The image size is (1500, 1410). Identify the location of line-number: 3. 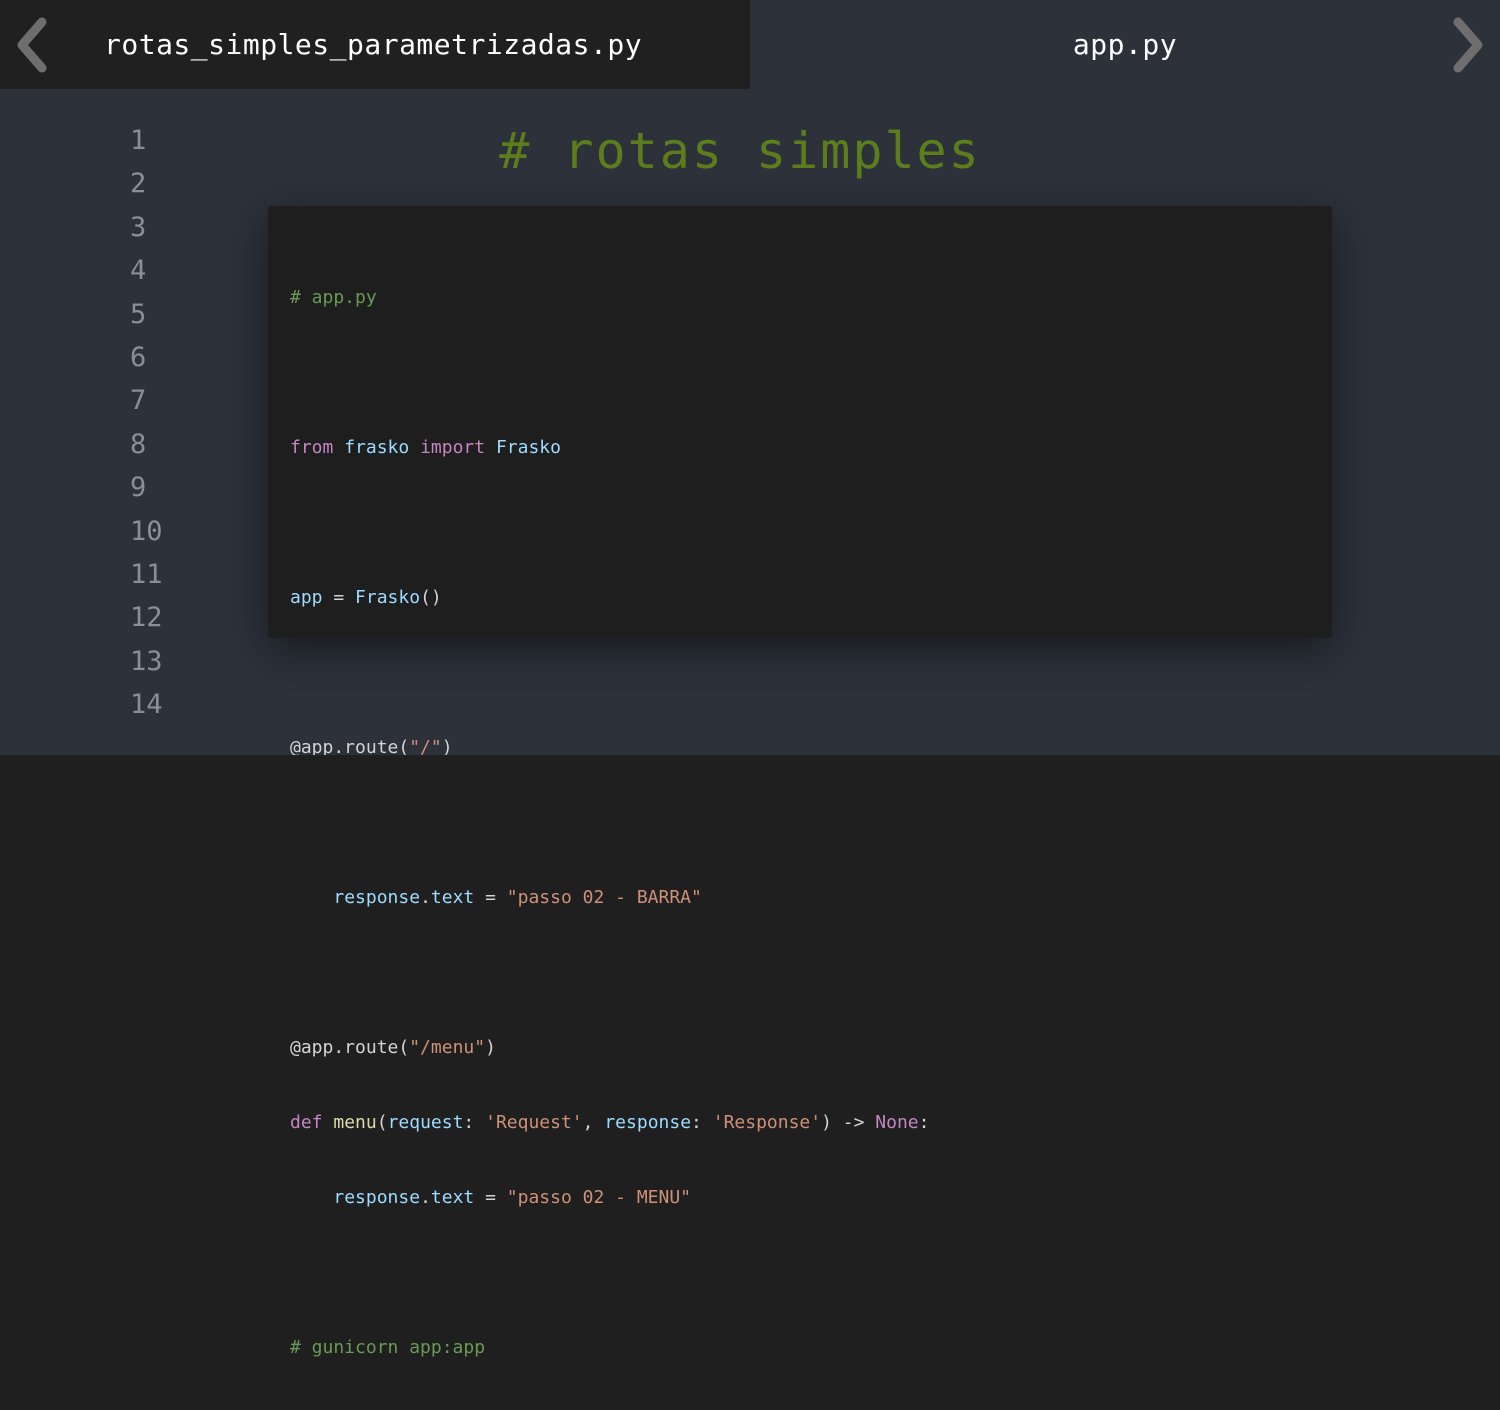
(138, 227).